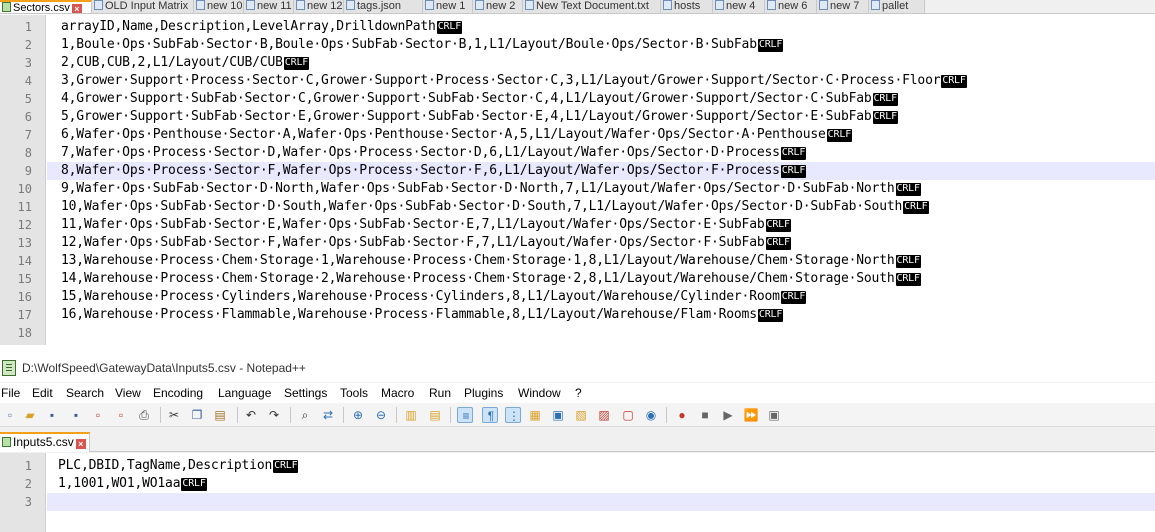  What do you see at coordinates (85, 393) in the screenshot?
I see `menu-search: Search` at bounding box center [85, 393].